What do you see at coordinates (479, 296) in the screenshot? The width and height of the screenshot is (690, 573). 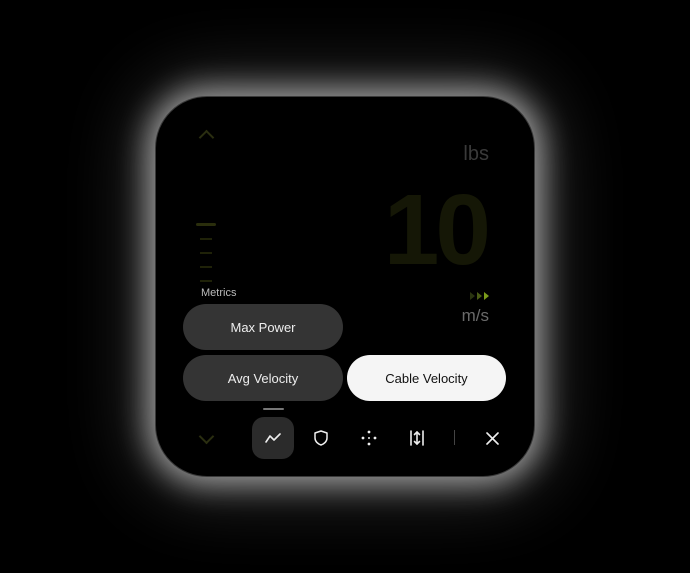 I see `speed-arrows-icon` at bounding box center [479, 296].